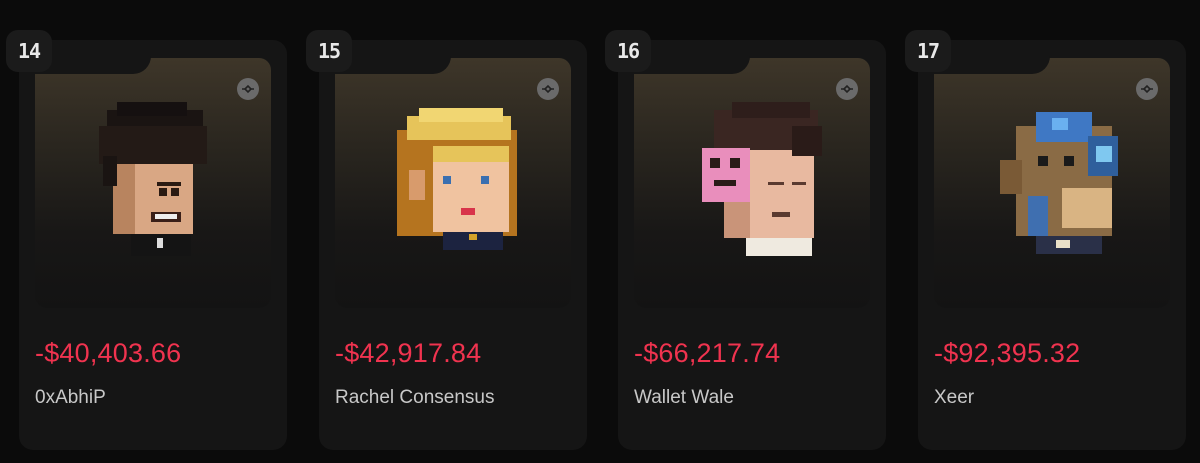 This screenshot has height=463, width=1200. Describe the element at coordinates (1059, 183) in the screenshot. I see `robot-monkey-avatar-icon` at that location.